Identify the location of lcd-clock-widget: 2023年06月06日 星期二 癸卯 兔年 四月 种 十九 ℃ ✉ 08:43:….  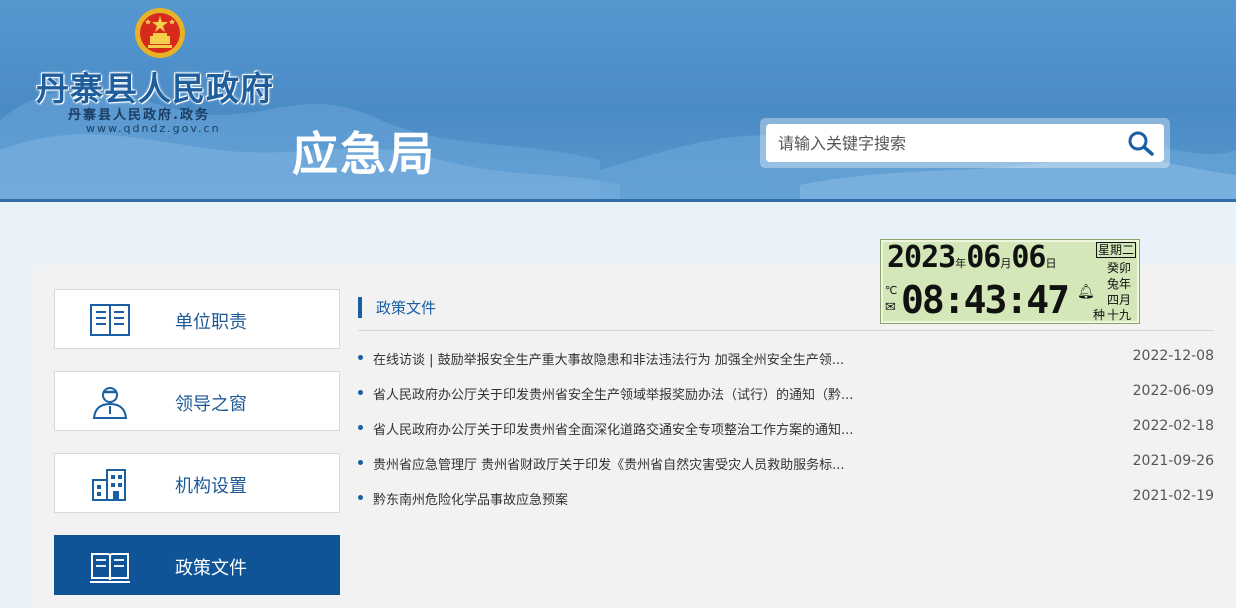
(1010, 281).